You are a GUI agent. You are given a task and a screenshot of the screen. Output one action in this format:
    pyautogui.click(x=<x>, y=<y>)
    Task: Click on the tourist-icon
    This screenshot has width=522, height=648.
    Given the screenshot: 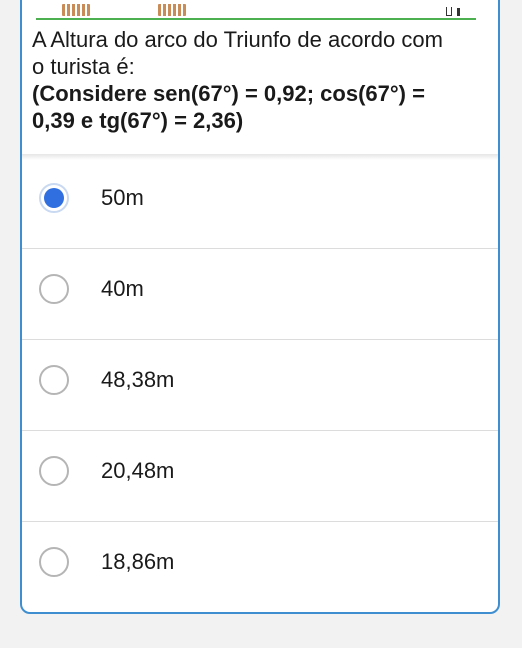 What is the action you would take?
    pyautogui.click(x=453, y=10)
    